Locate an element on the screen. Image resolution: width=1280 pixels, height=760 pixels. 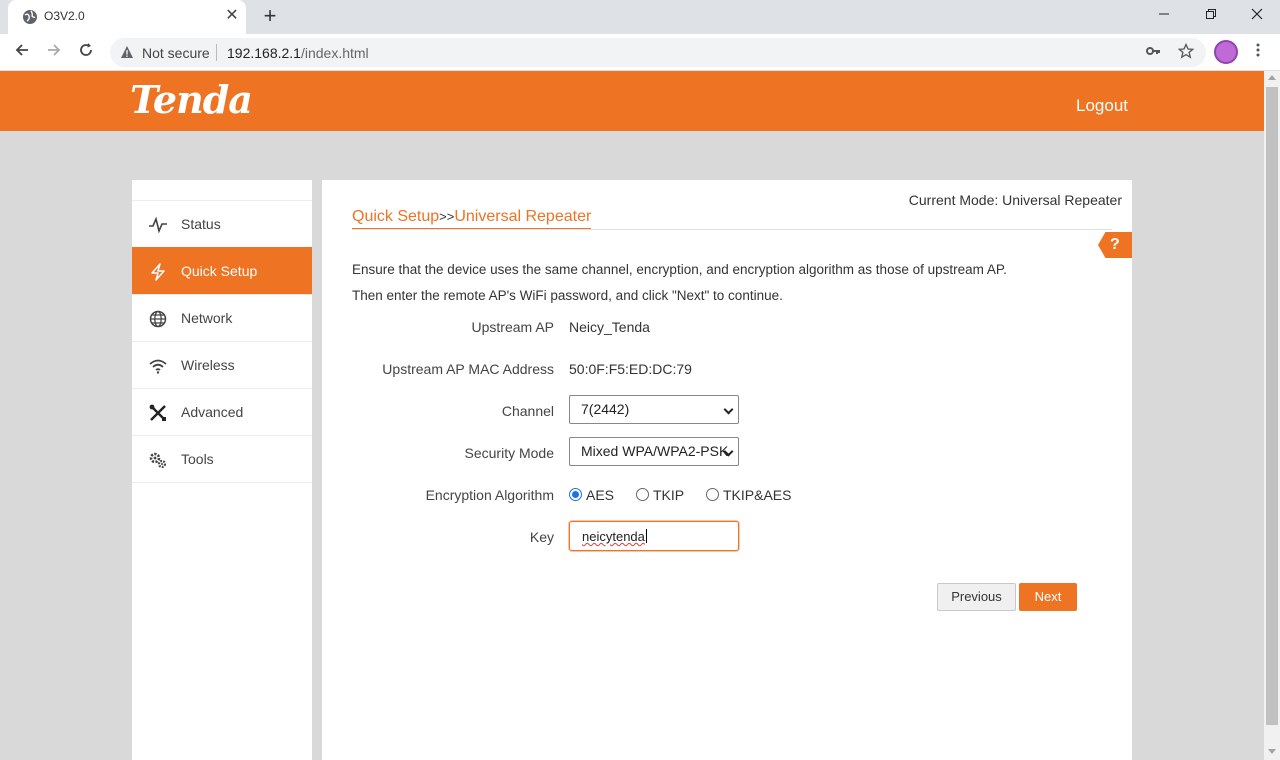
radio-aes-label: AES is located at coordinates (600, 495).